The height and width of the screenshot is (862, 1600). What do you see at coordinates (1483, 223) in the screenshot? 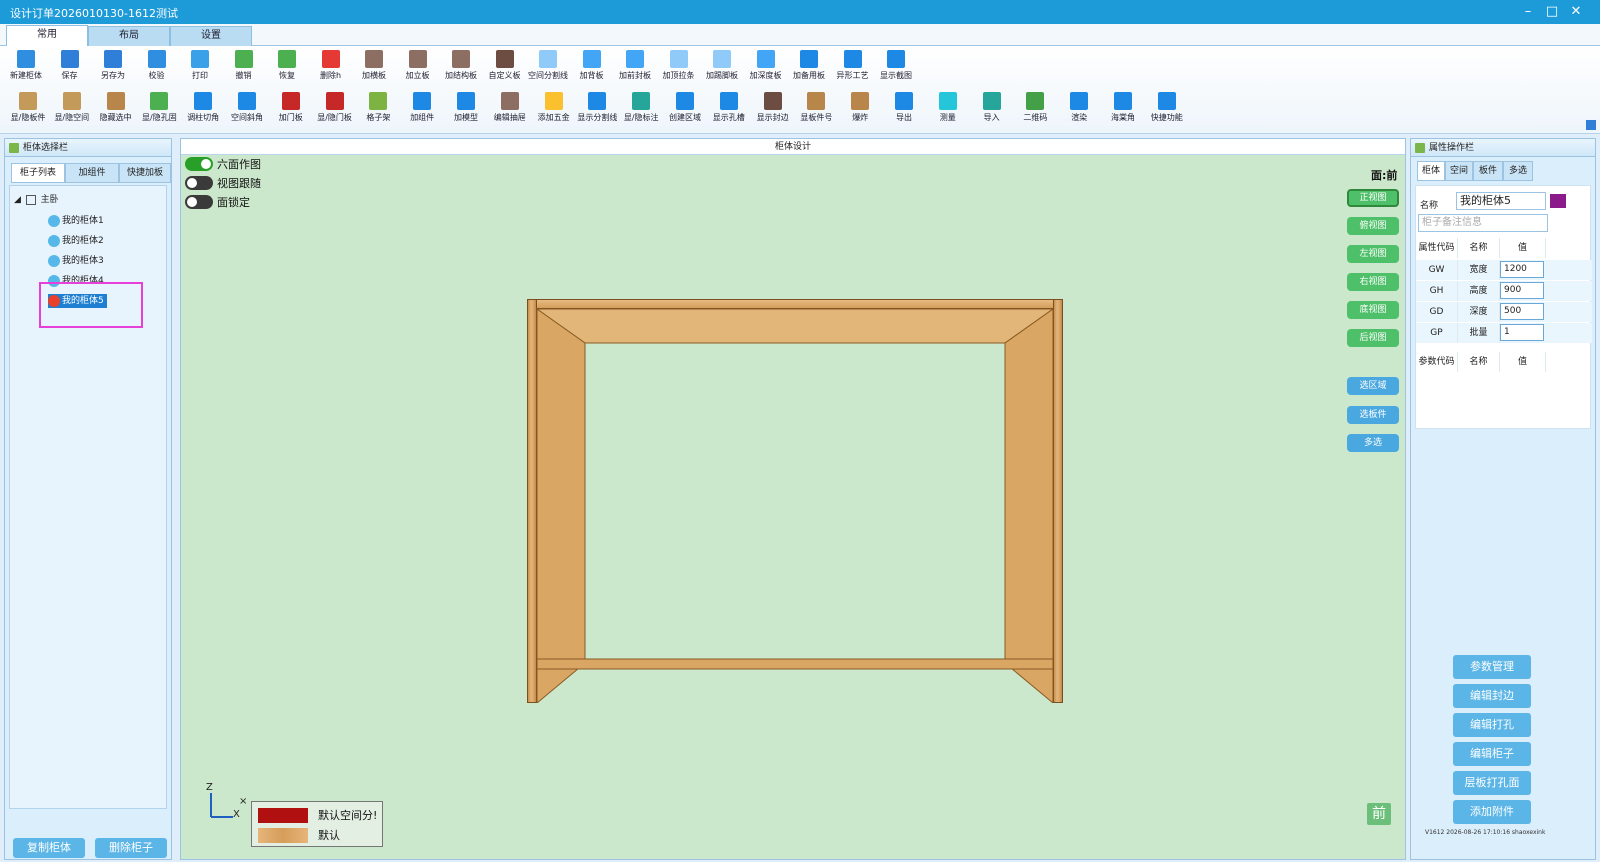
I see `note-input: 柜子备注信息` at bounding box center [1483, 223].